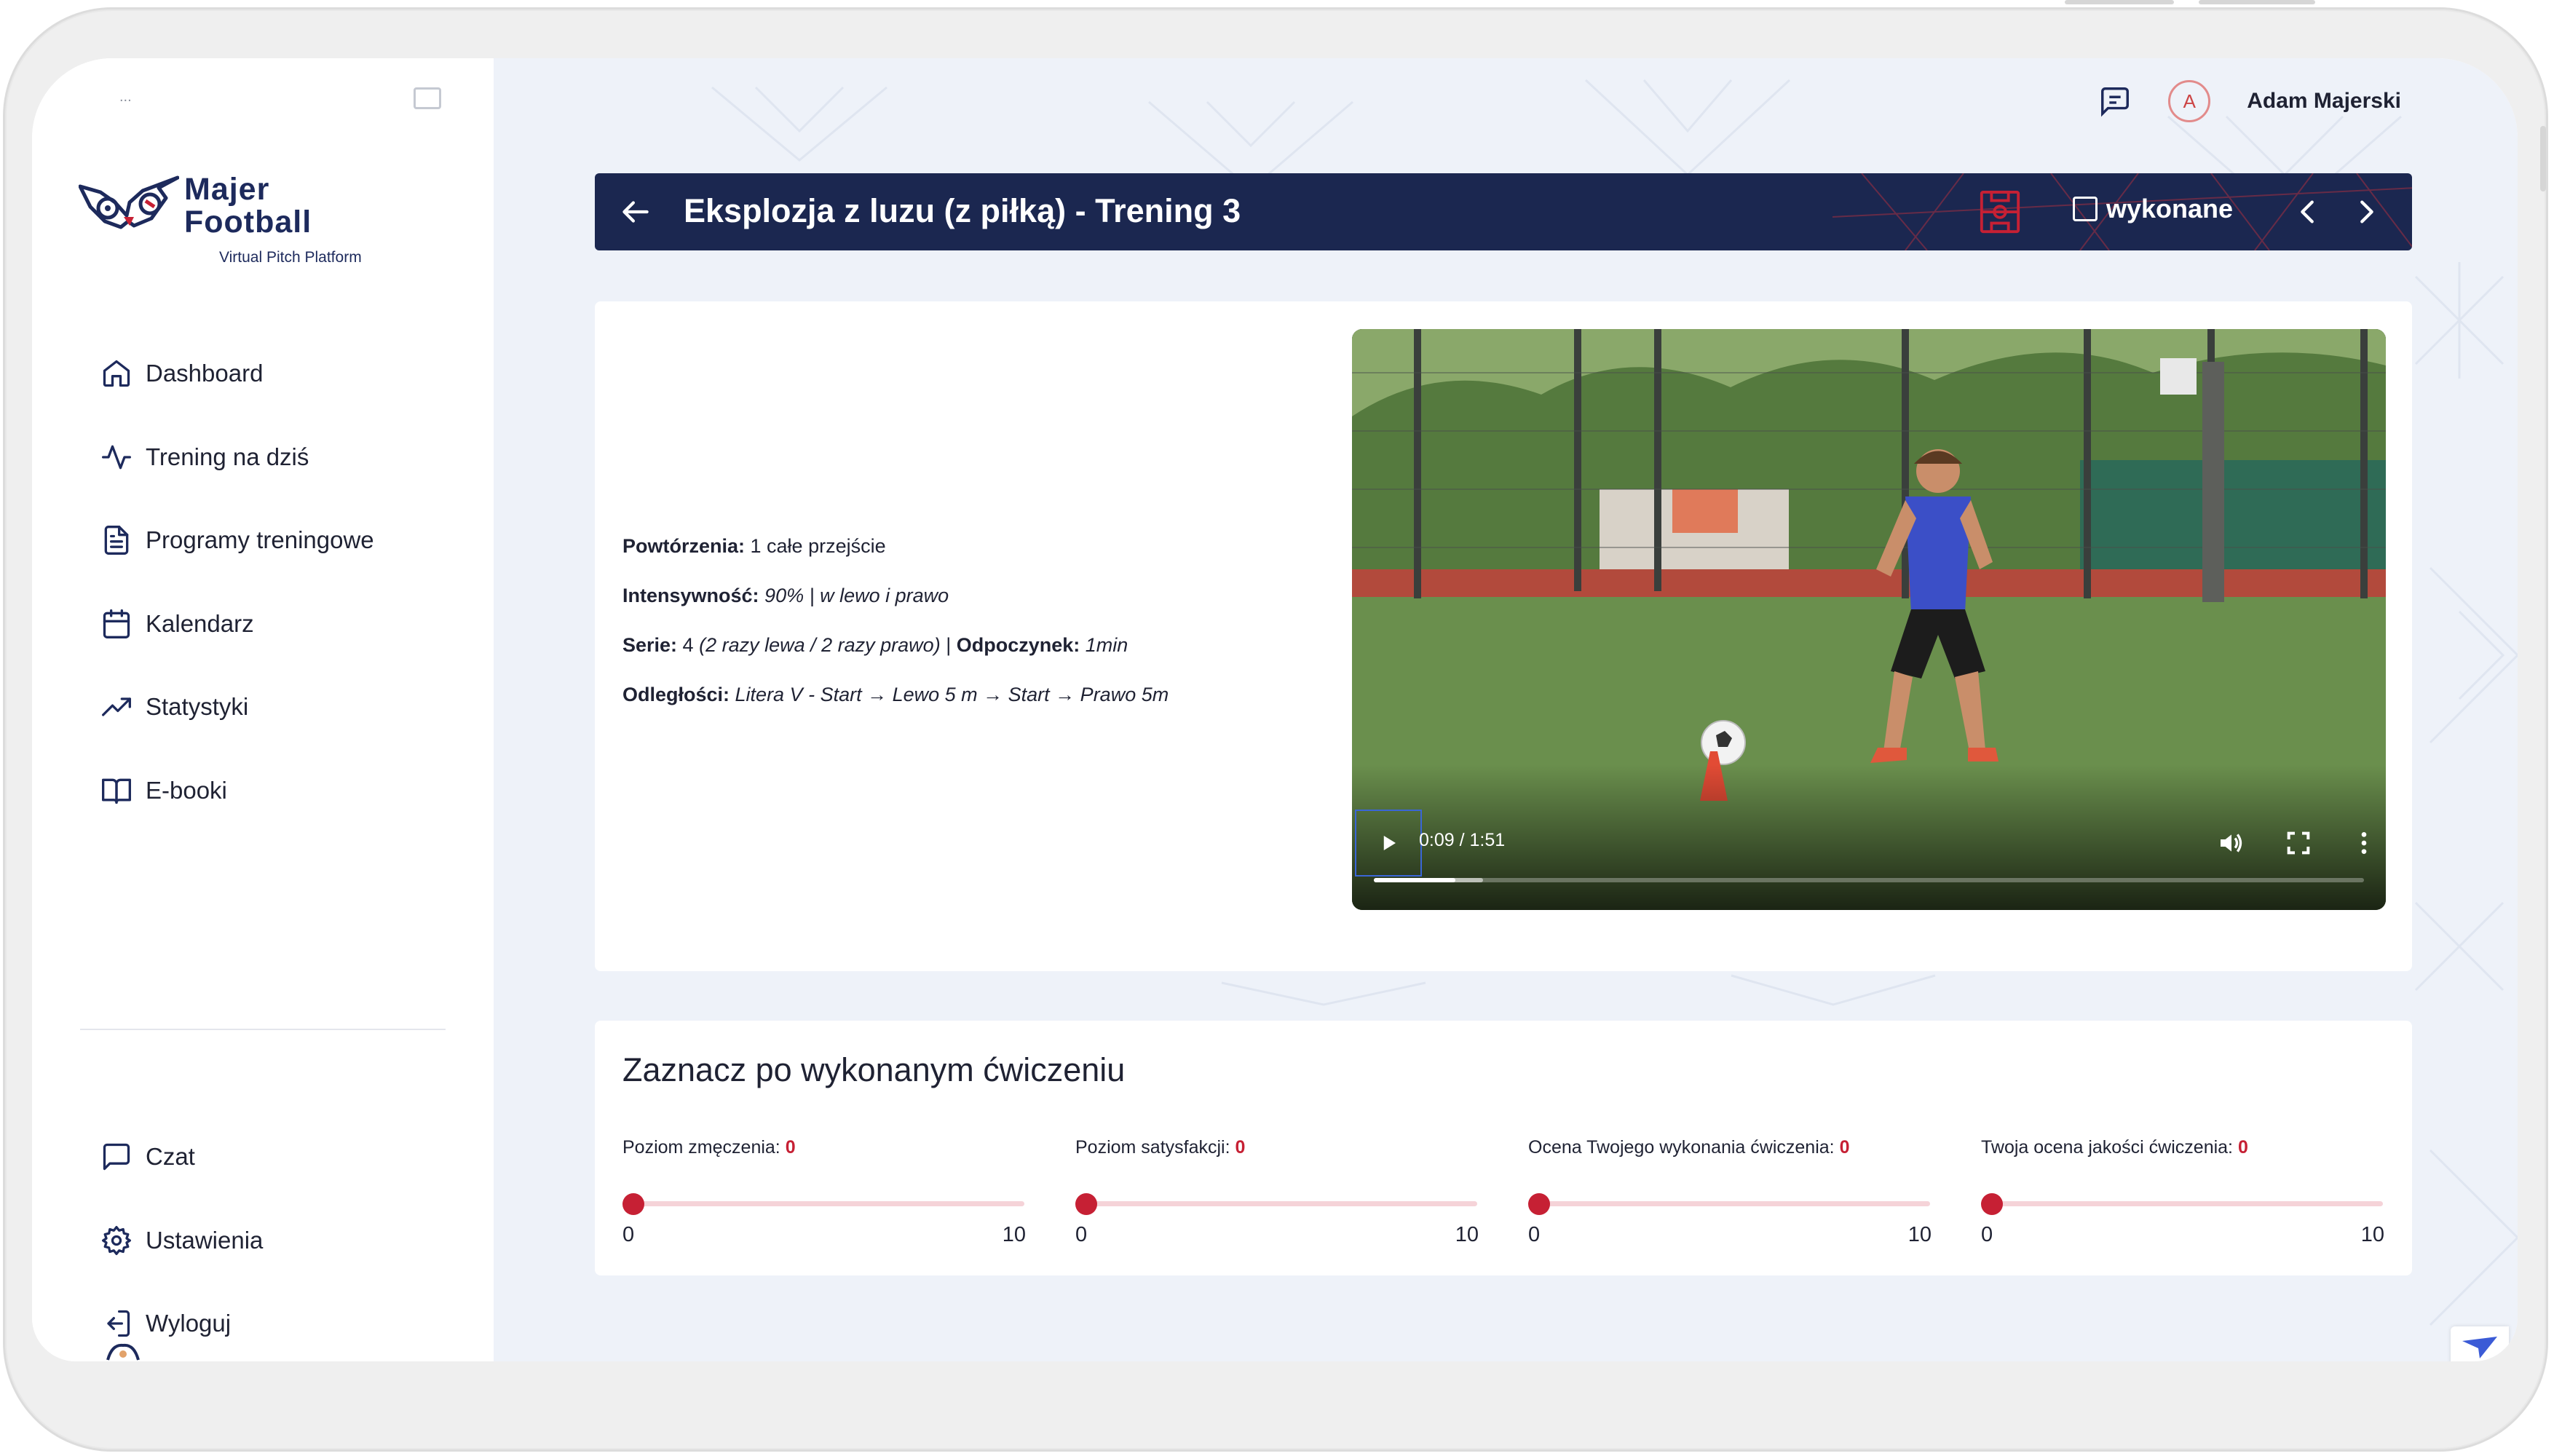 The height and width of the screenshot is (1456, 2554). I want to click on nav-item-calendar: Kalendarz, so click(282, 624).